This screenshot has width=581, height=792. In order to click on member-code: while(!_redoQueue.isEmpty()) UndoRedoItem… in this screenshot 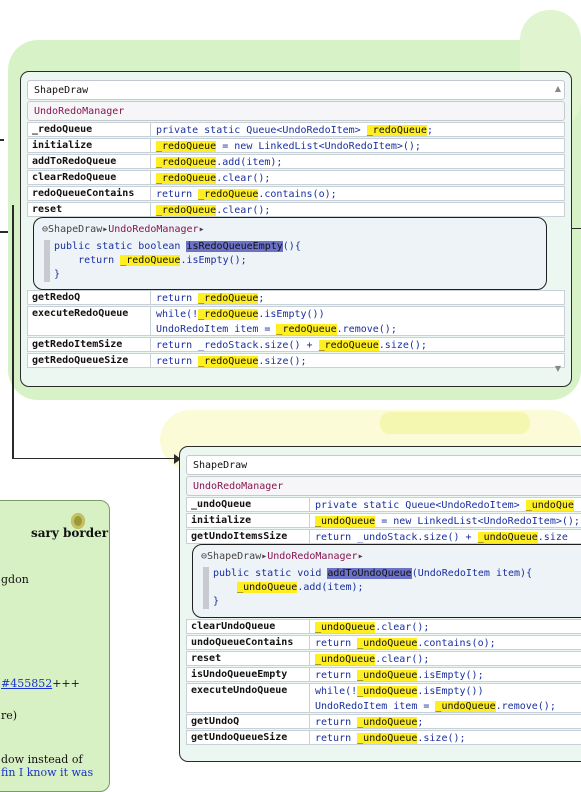, I will do `click(358, 321)`.